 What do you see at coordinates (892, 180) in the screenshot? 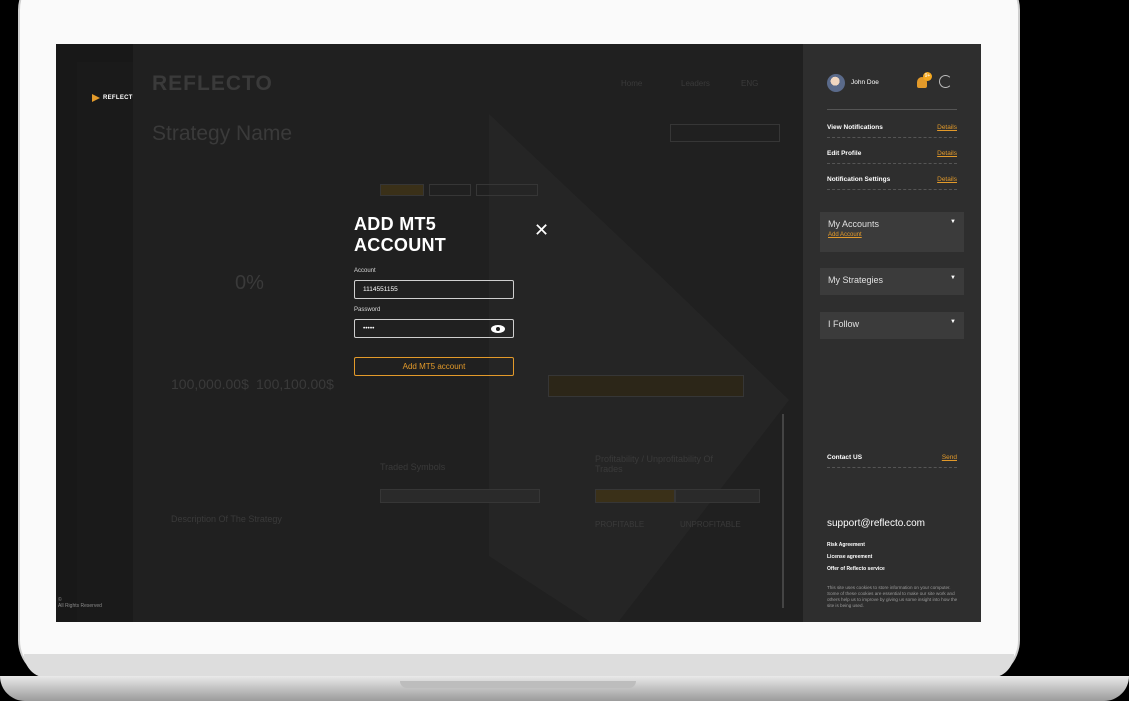
I see `menu-notification-settings: Notification Settings Details` at bounding box center [892, 180].